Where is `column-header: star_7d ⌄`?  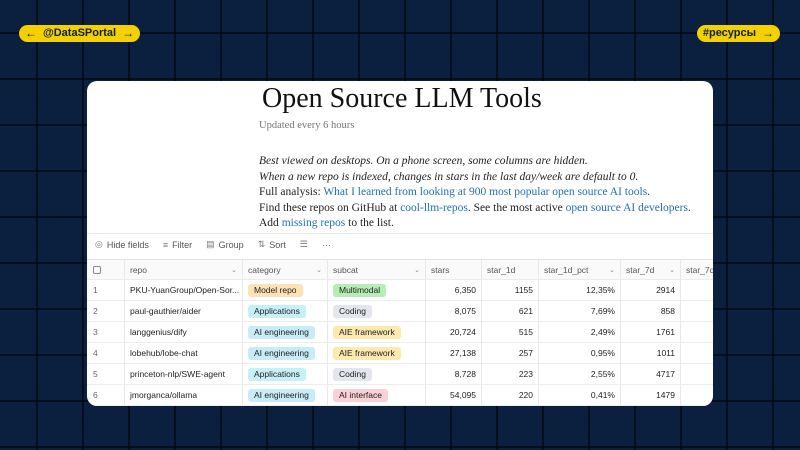
column-header: star_7d ⌄ is located at coordinates (651, 269).